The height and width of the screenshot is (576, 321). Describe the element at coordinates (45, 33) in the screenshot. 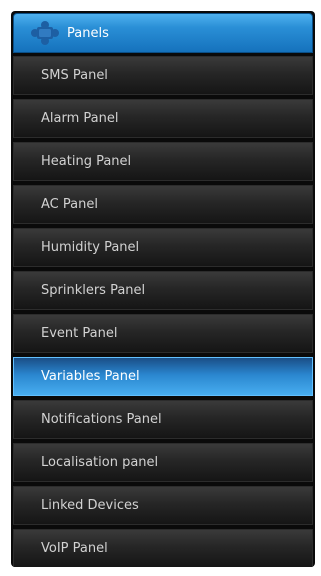

I see `puzzle-icon` at that location.